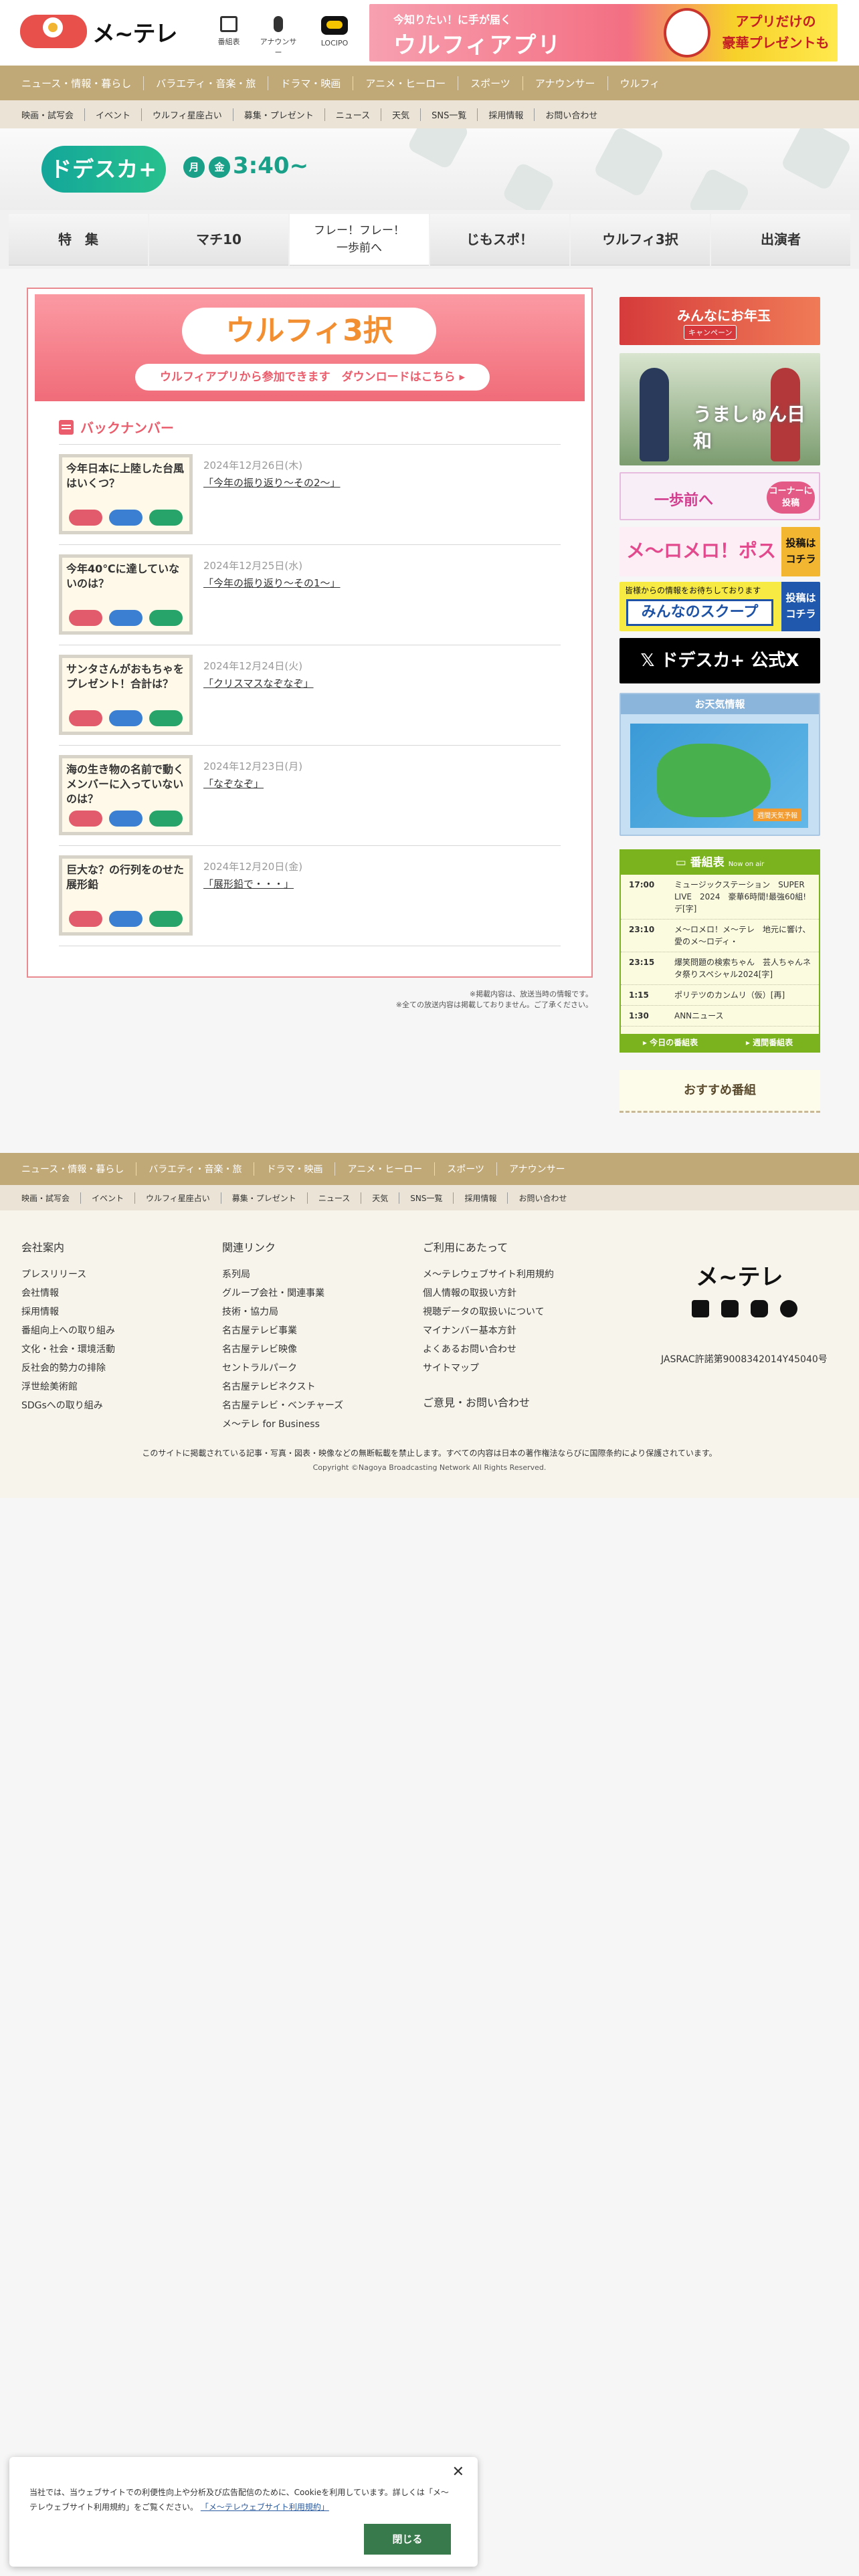 The width and height of the screenshot is (859, 2576). I want to click on footer-nav-item: アニメ・ヒーロー, so click(384, 1169).